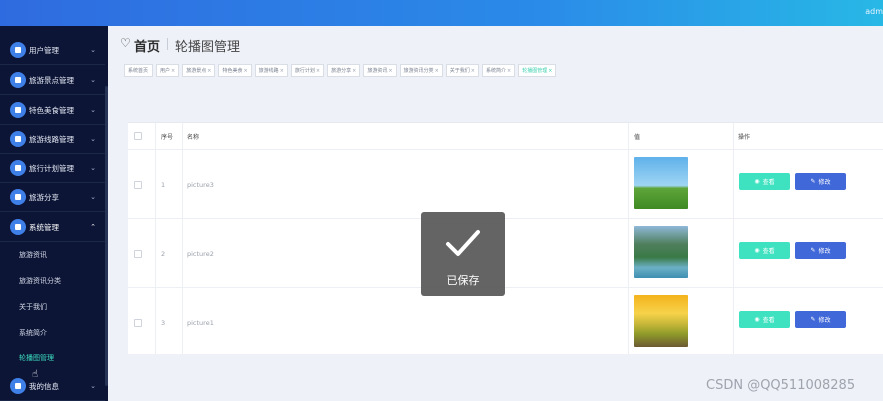  What do you see at coordinates (208, 47) in the screenshot?
I see `page-title: 轮播图管理` at bounding box center [208, 47].